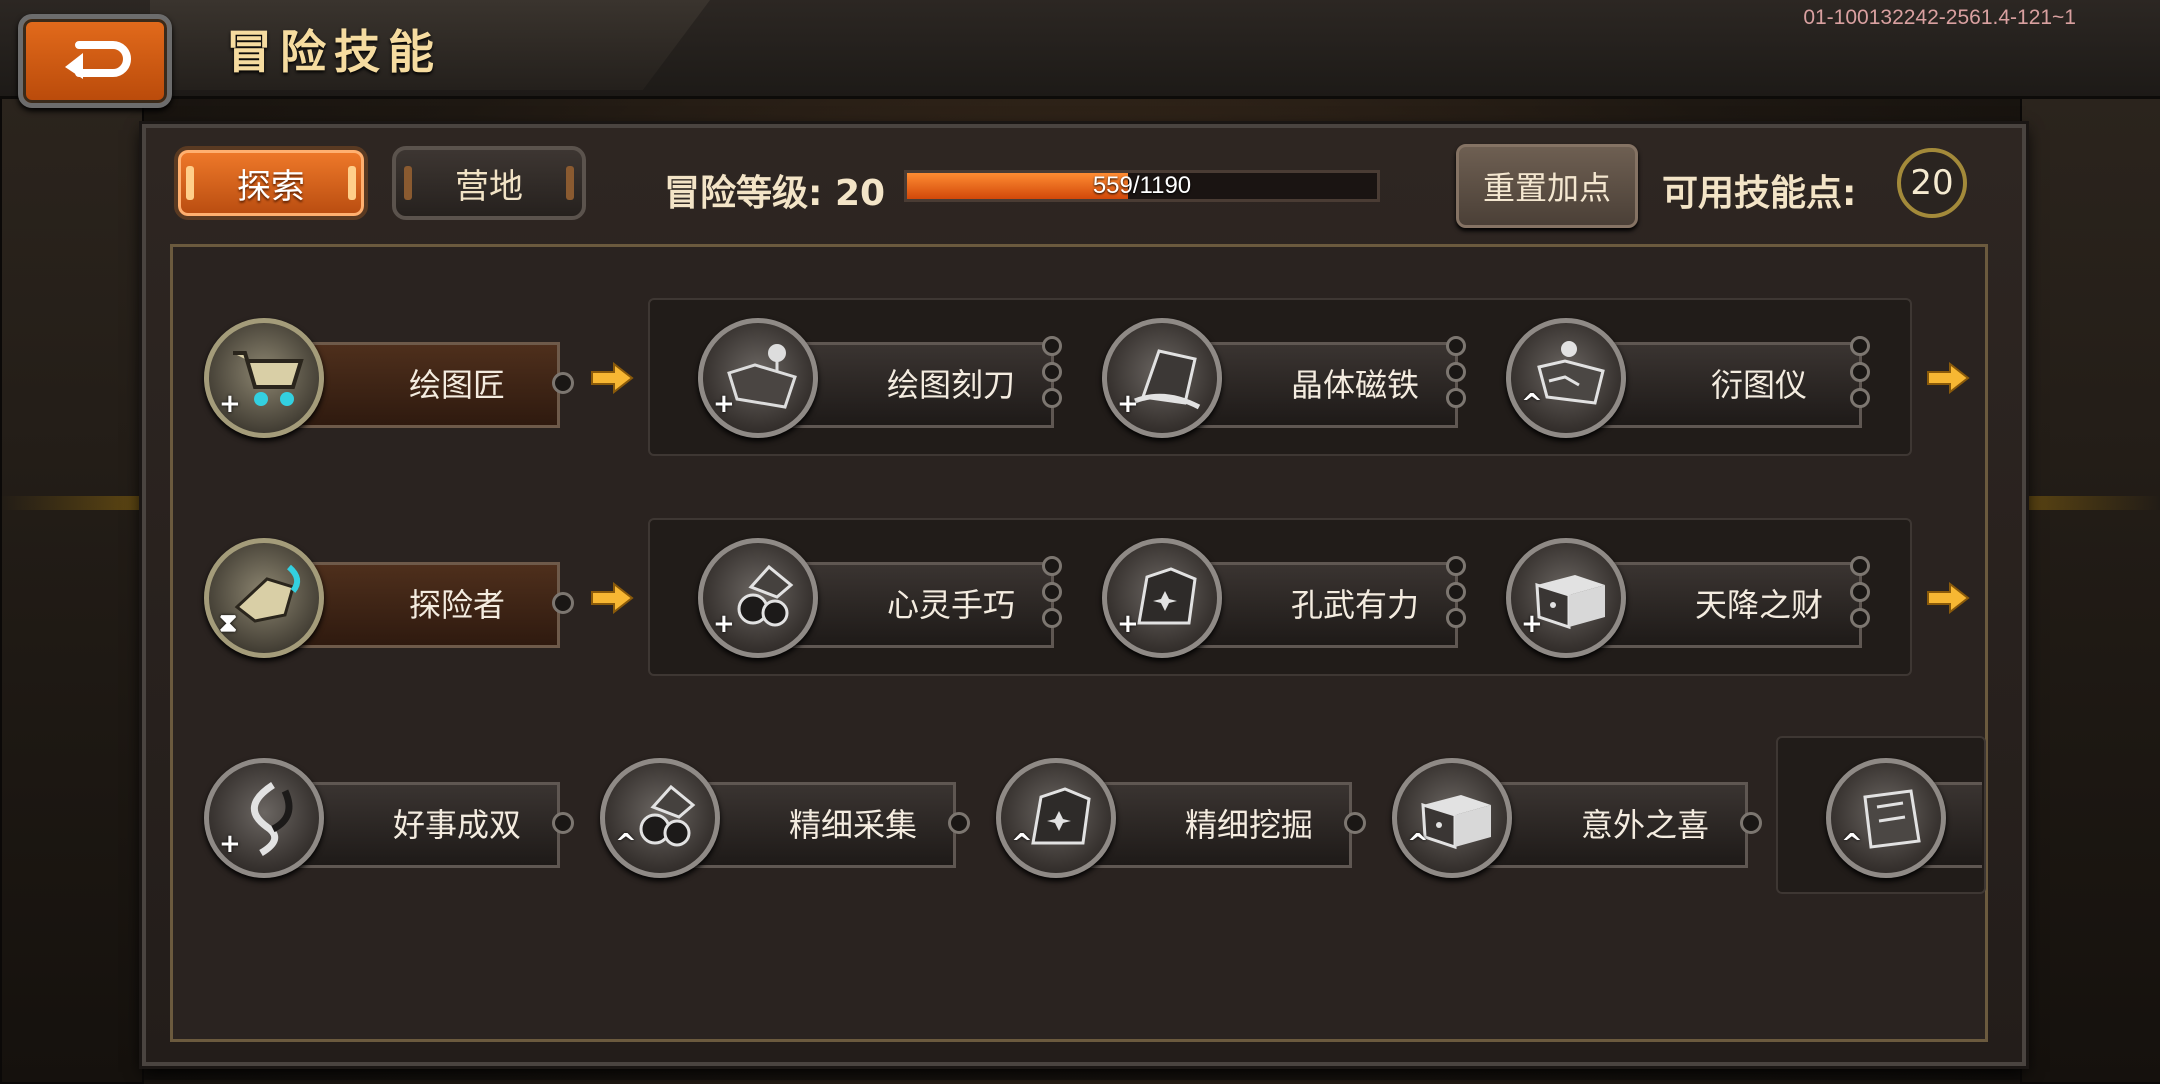 This screenshot has width=2160, height=1084. What do you see at coordinates (1248, 825) in the screenshot?
I see `skill-name: 精细挖掘` at bounding box center [1248, 825].